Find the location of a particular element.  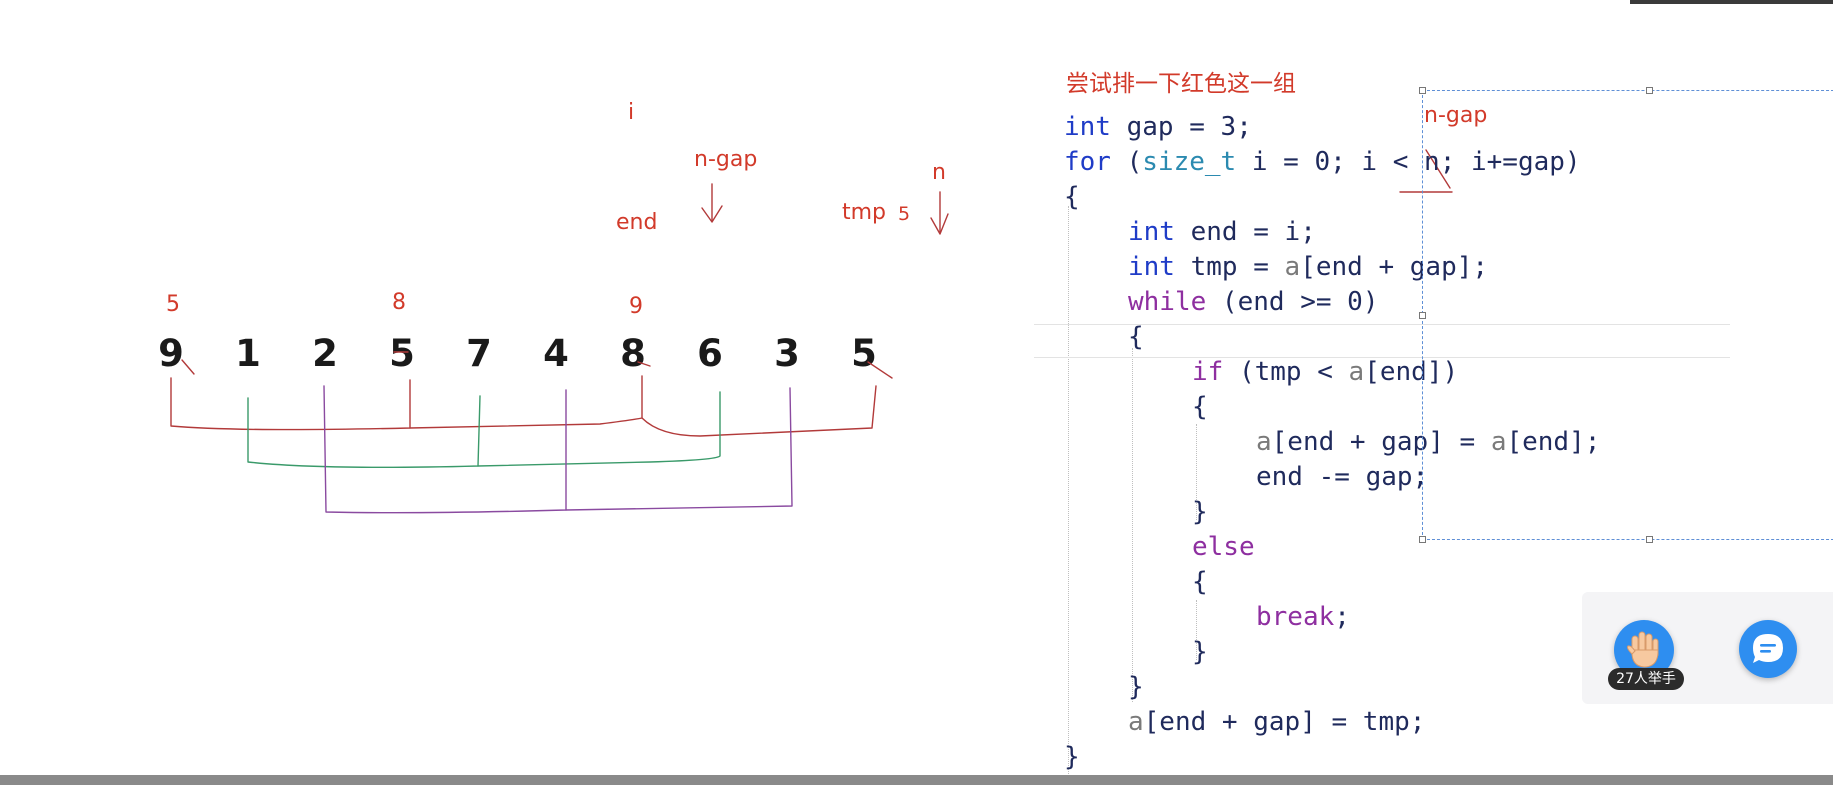

code-line: break; is located at coordinates (1303, 617).